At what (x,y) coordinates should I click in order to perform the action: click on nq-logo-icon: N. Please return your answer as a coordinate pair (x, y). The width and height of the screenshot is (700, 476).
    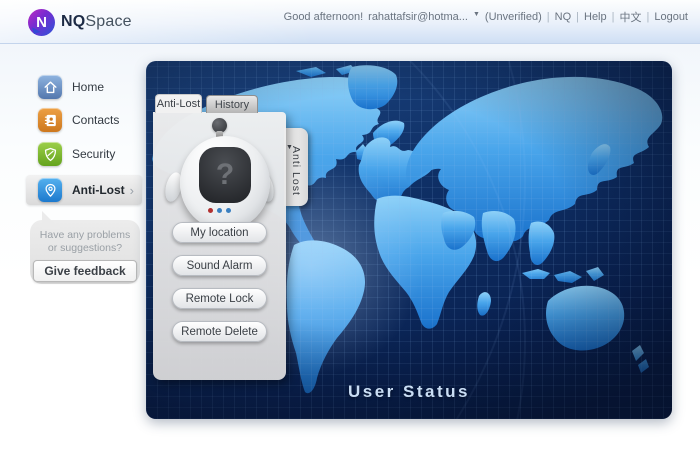
    Looking at the image, I should click on (41, 22).